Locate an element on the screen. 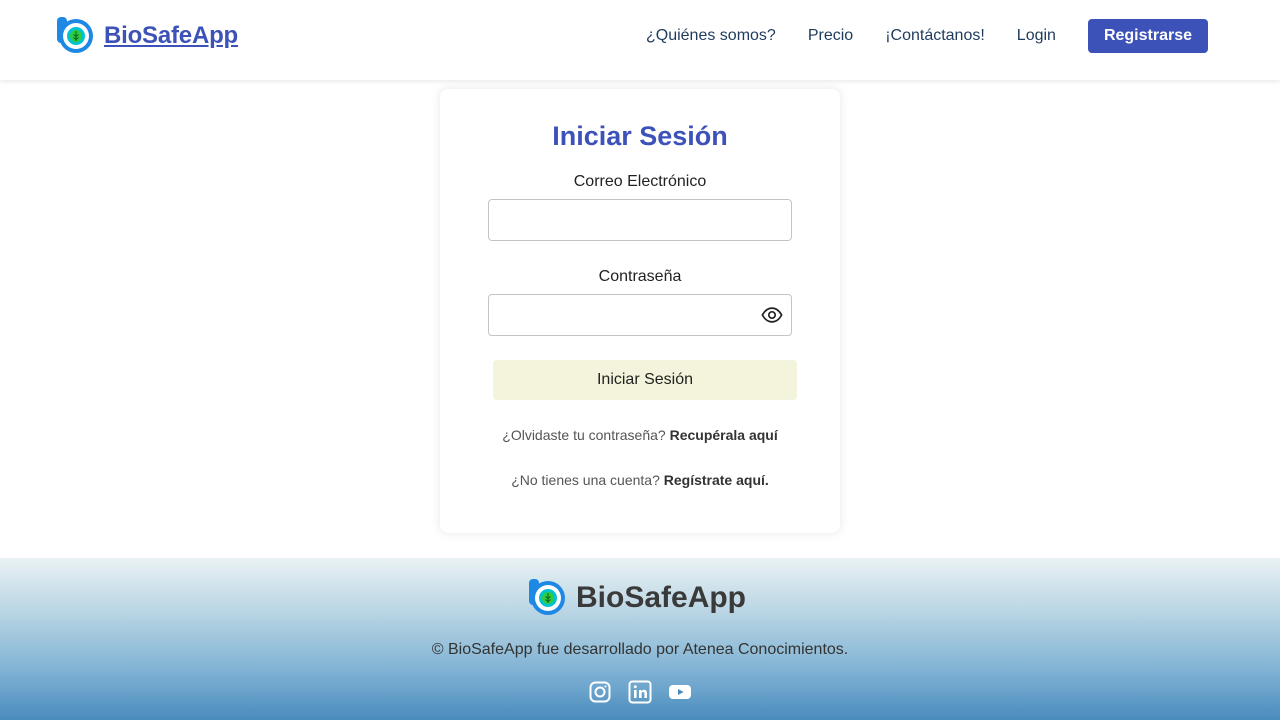 The height and width of the screenshot is (720, 1280). login-title: Iniciar Sesión is located at coordinates (640, 136).